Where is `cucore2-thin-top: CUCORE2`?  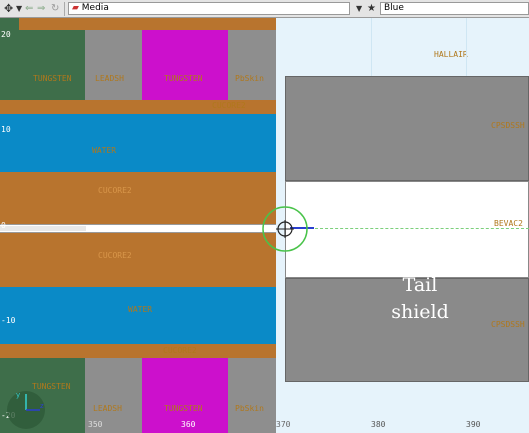
cucore2-thin-top: CUCORE2 is located at coordinates (138, 107).